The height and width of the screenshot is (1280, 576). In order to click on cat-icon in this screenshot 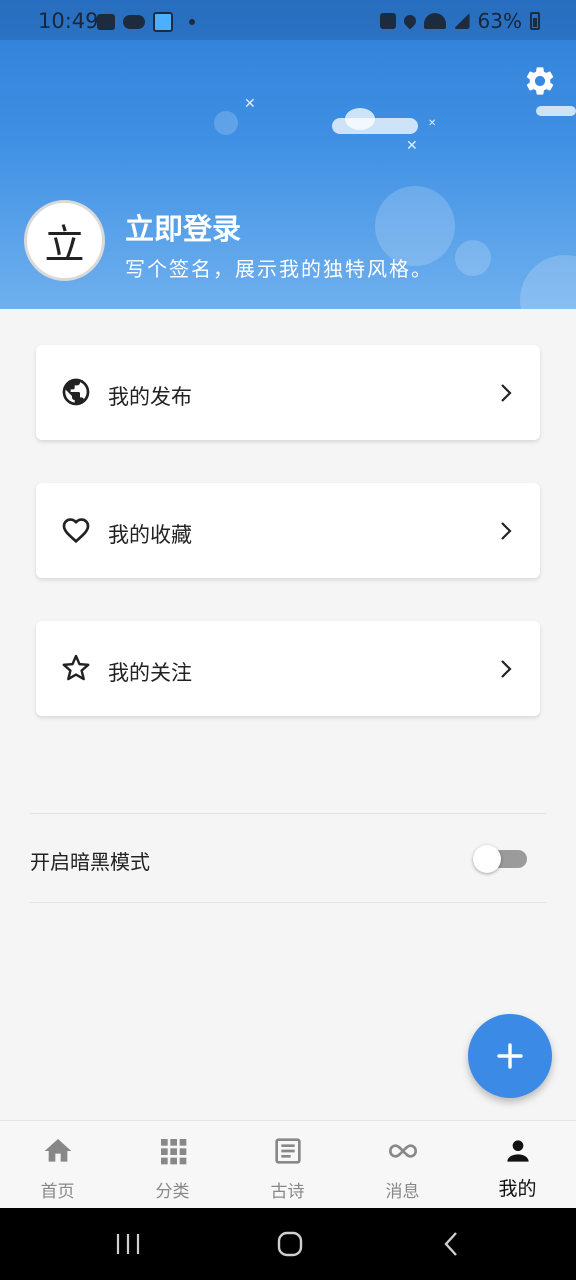, I will do `click(134, 22)`.